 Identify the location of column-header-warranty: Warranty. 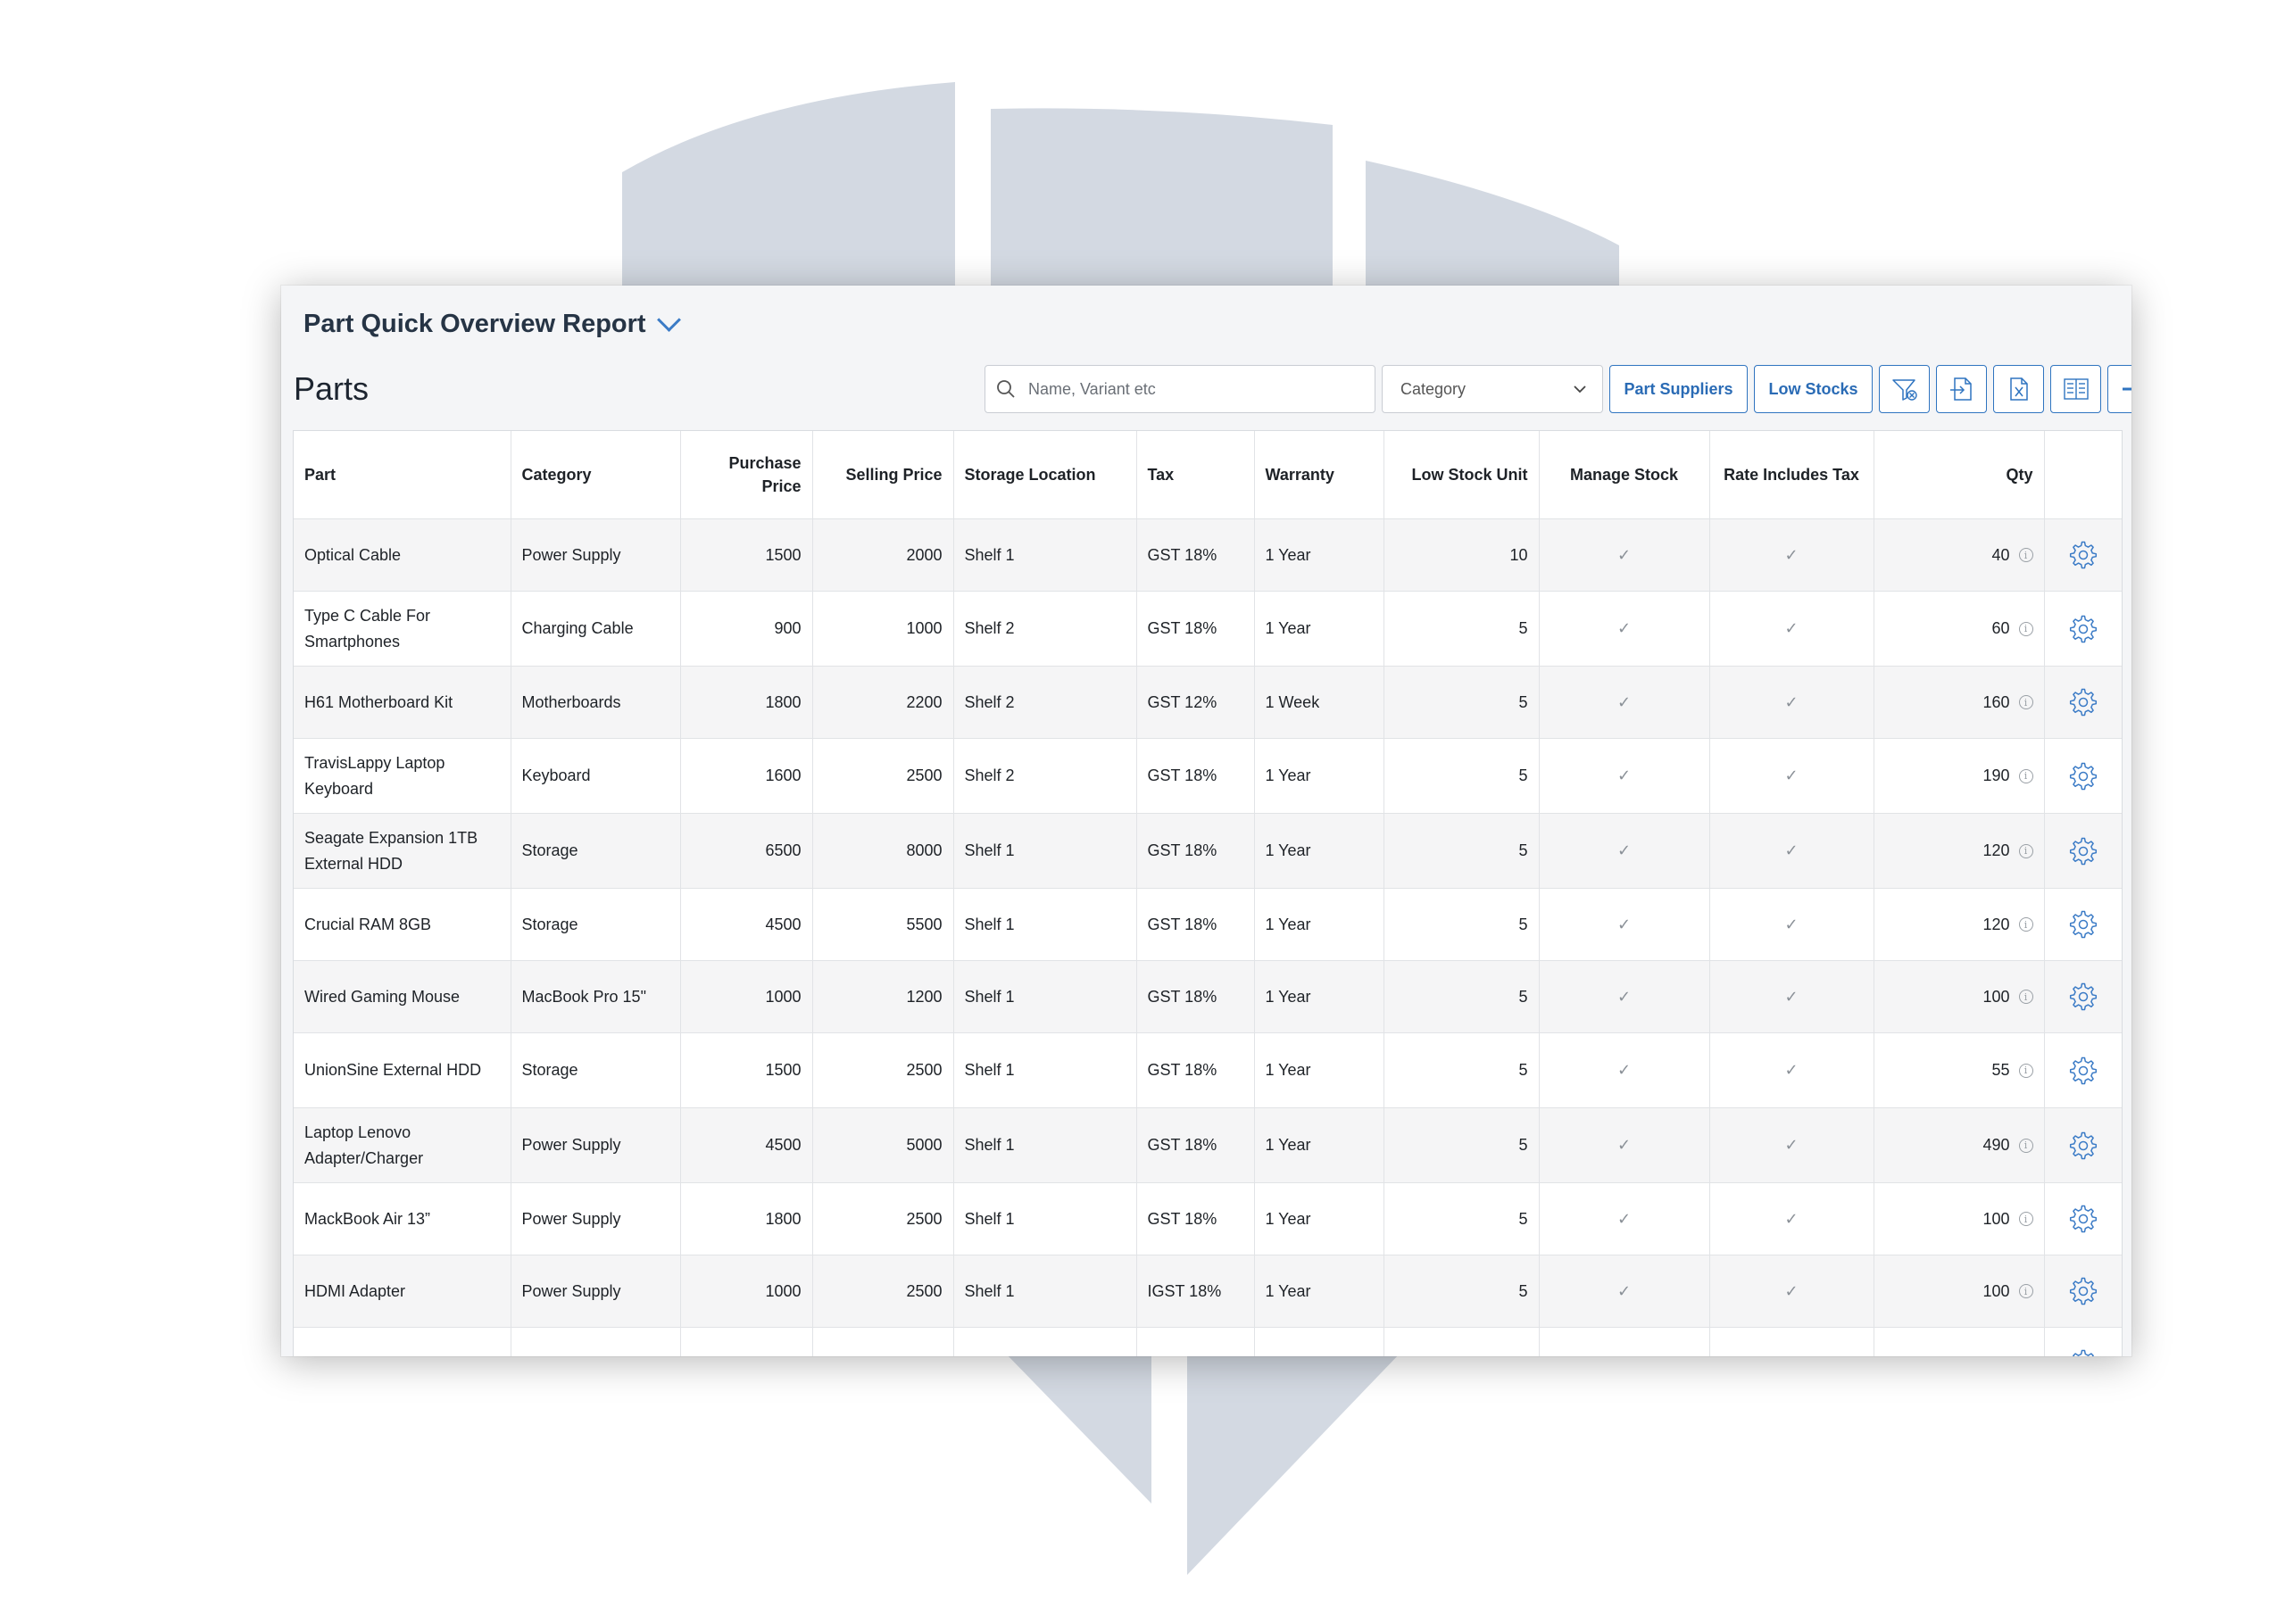
(1319, 475).